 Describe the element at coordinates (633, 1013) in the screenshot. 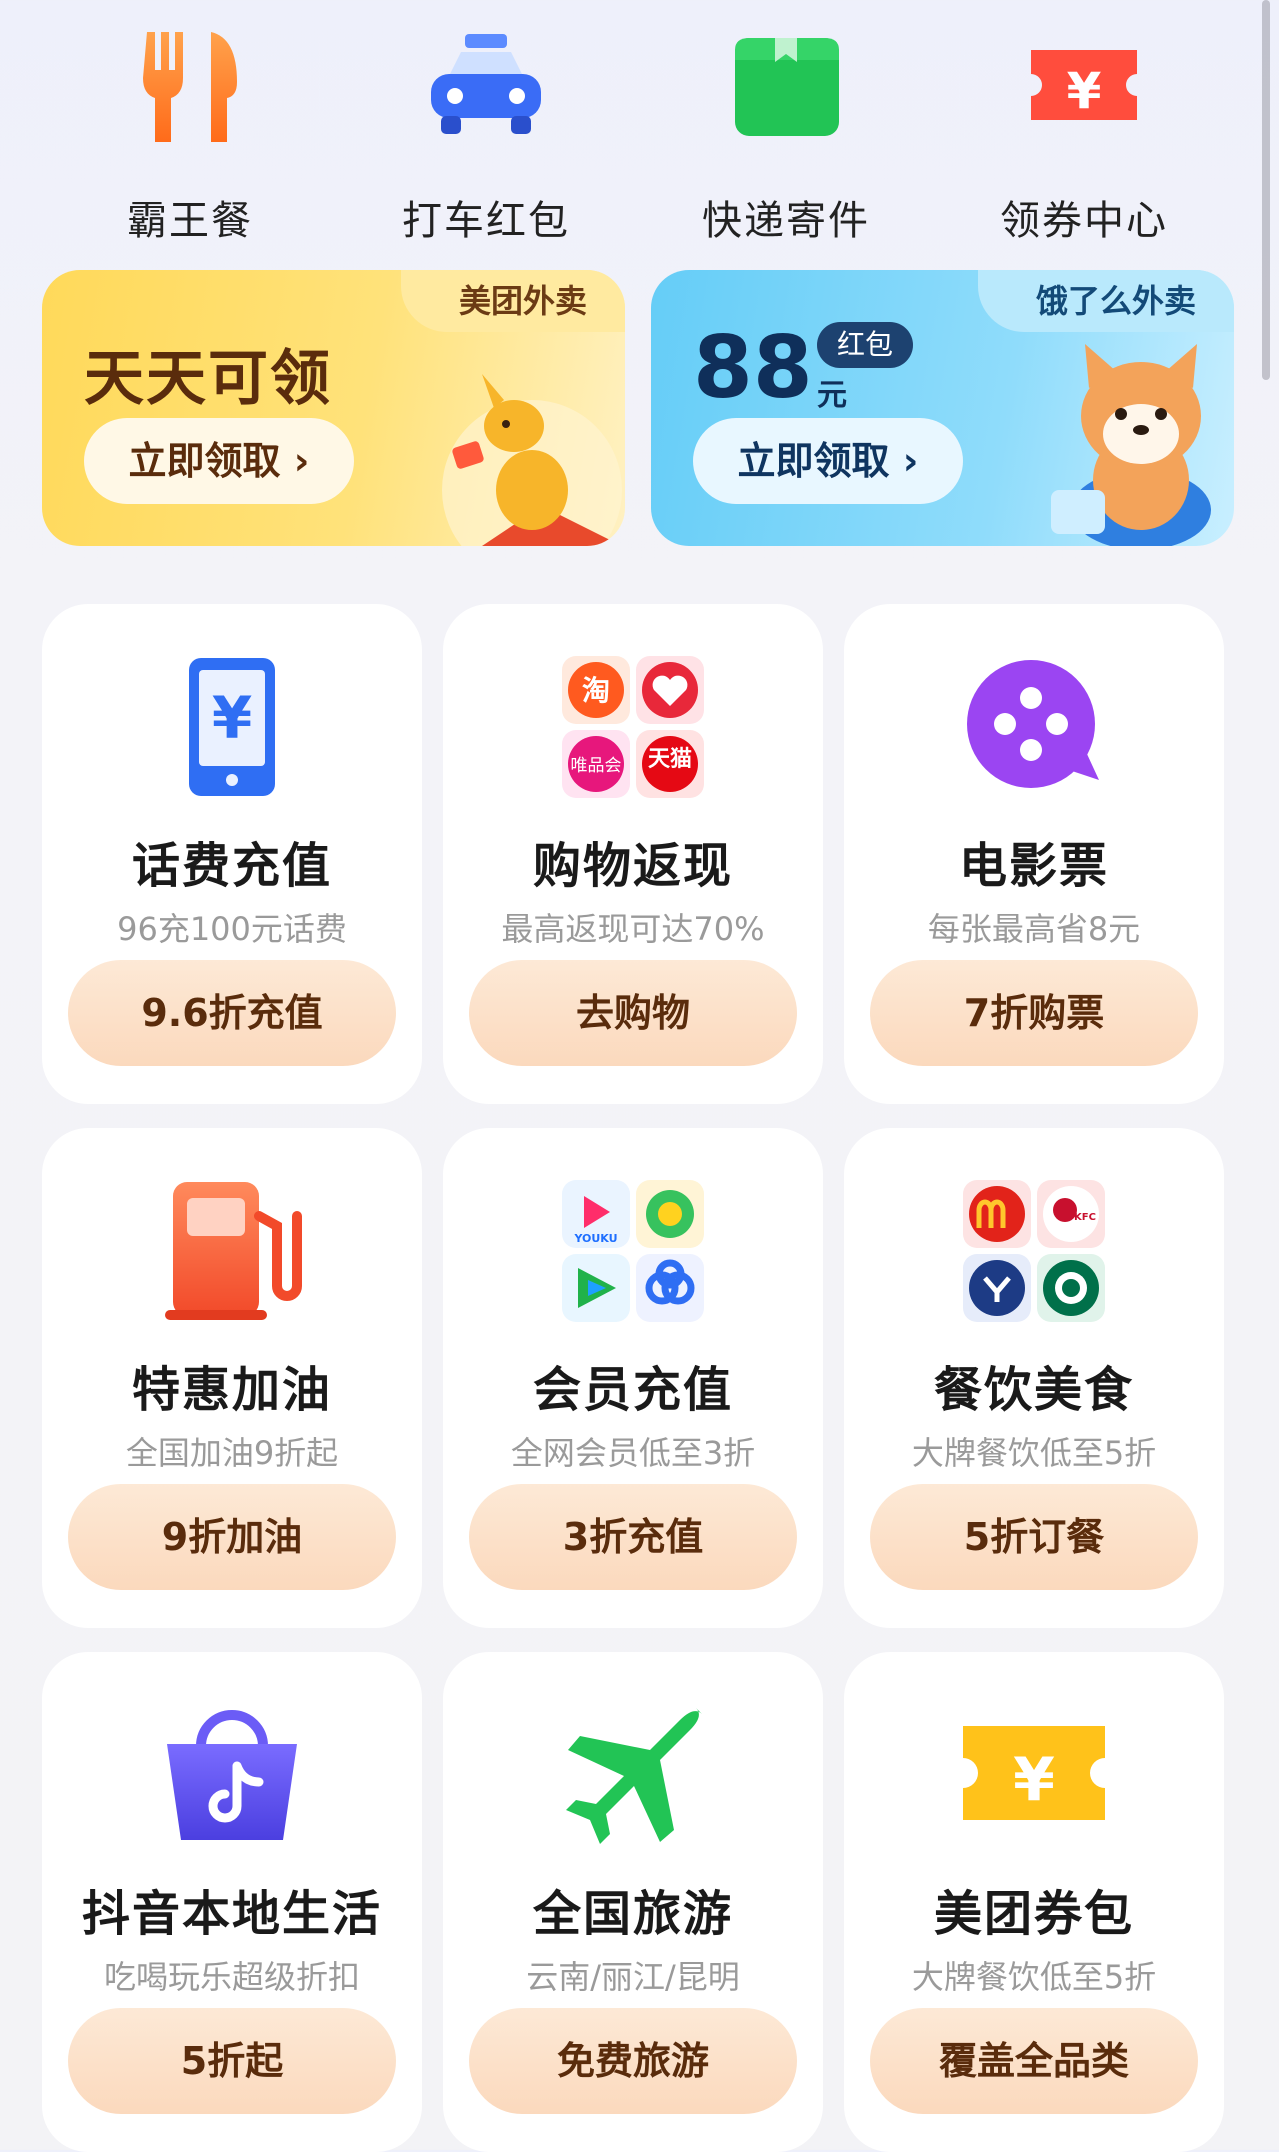

I see `card-action-button: 去购物` at that location.